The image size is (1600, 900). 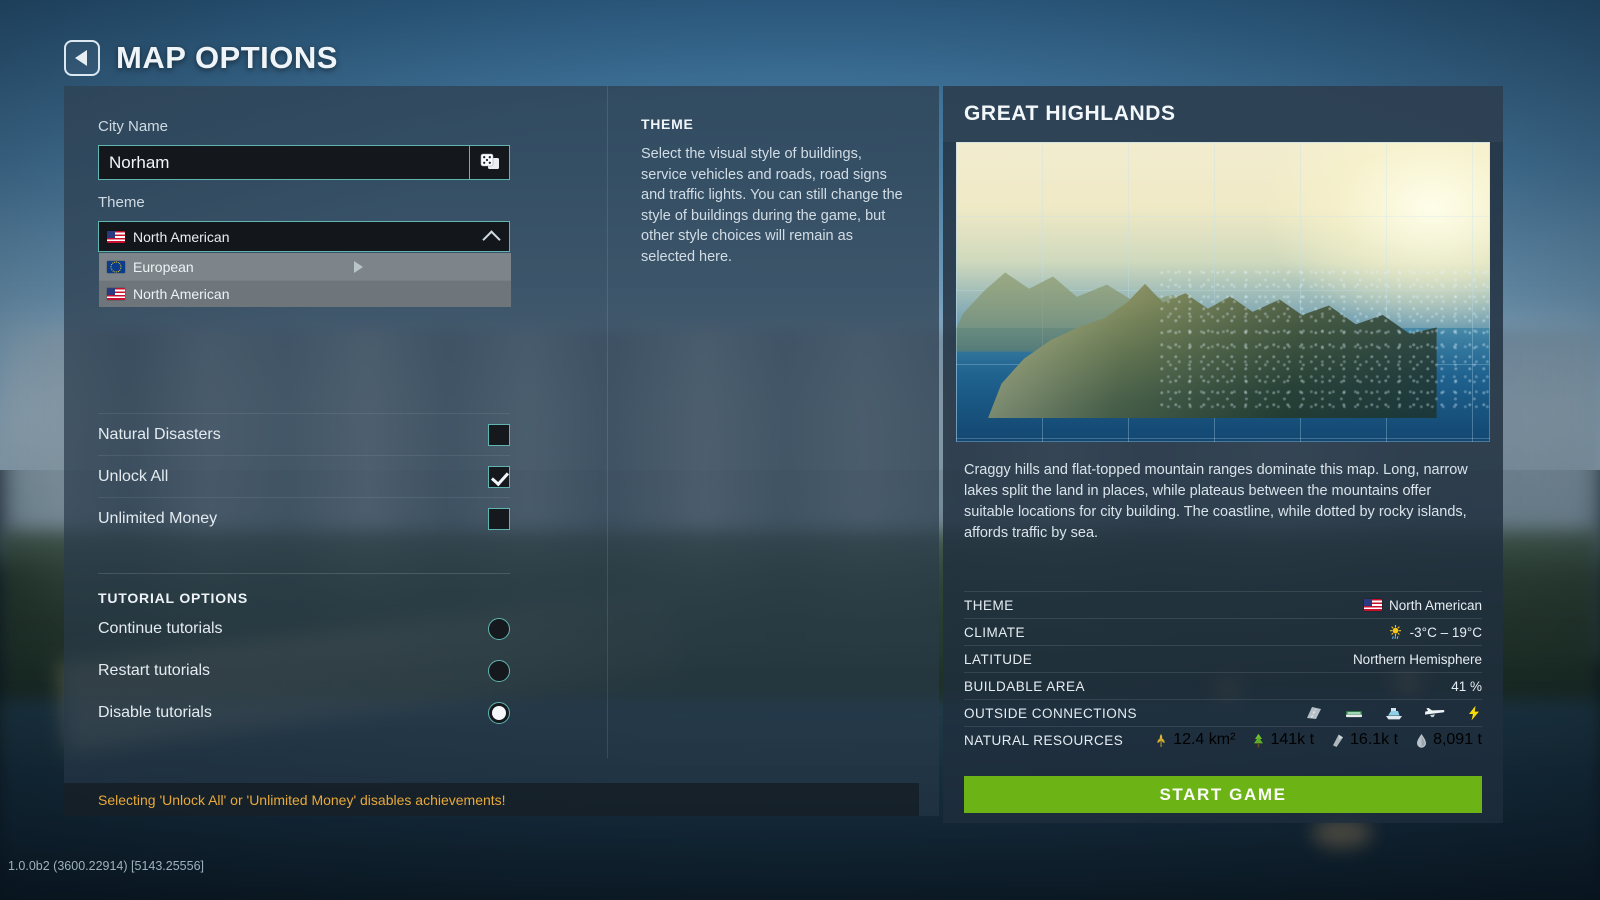 I want to click on theme-dropdown-list: European North American, so click(x=305, y=280).